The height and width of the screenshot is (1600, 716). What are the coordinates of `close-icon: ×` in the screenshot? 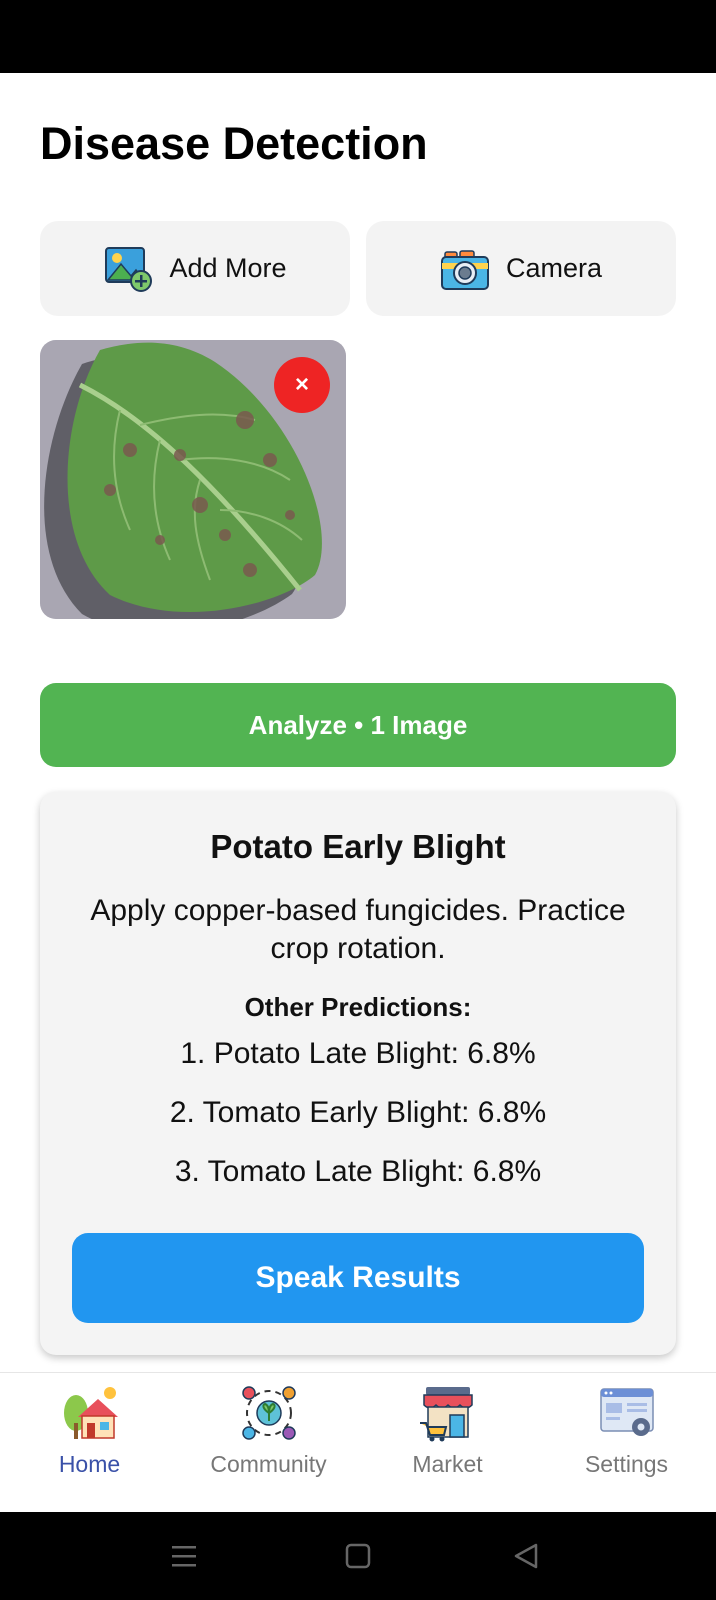 It's located at (301, 384).